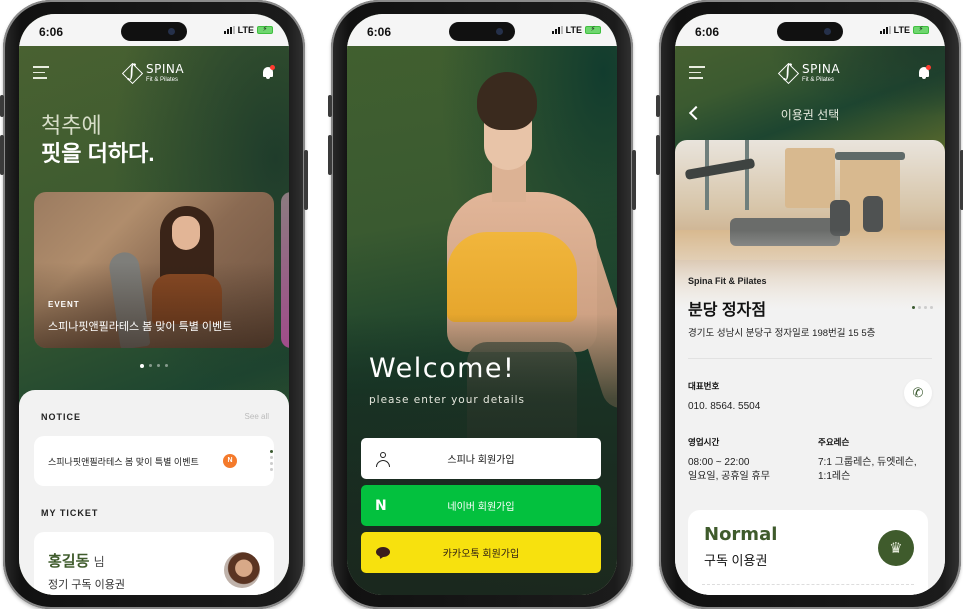 The height and width of the screenshot is (609, 963). What do you see at coordinates (98, 153) in the screenshot?
I see `hero-line-2: 핏을 더하다.` at bounding box center [98, 153].